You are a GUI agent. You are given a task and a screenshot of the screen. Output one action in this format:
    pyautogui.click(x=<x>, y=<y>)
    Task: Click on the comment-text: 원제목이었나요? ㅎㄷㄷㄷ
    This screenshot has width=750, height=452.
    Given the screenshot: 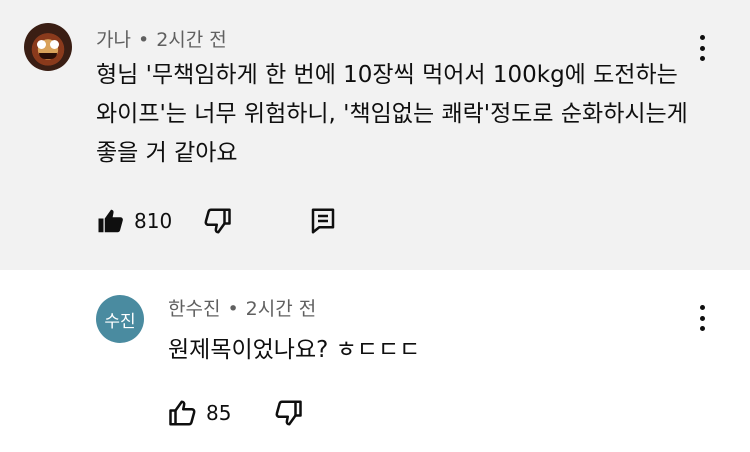 What is the action you would take?
    pyautogui.click(x=294, y=350)
    